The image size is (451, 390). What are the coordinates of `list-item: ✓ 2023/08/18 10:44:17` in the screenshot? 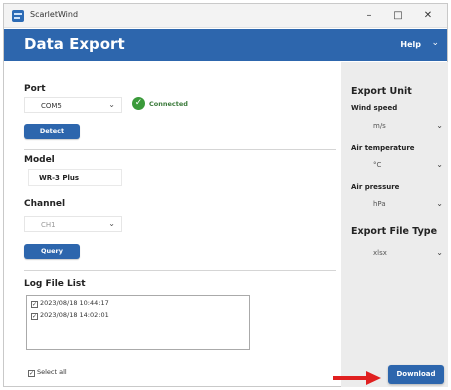 It's located at (70, 303).